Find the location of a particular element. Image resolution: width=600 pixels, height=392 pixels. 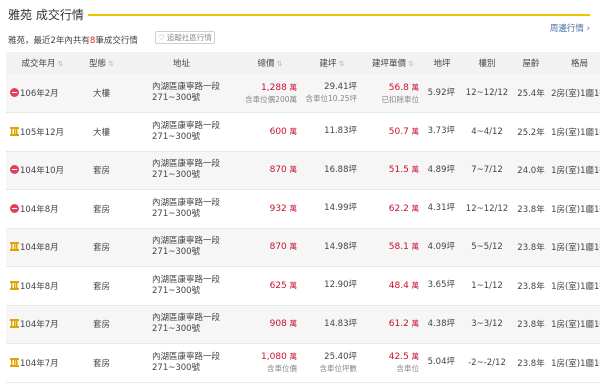

cell-price: 600 萬 is located at coordinates (270, 132).